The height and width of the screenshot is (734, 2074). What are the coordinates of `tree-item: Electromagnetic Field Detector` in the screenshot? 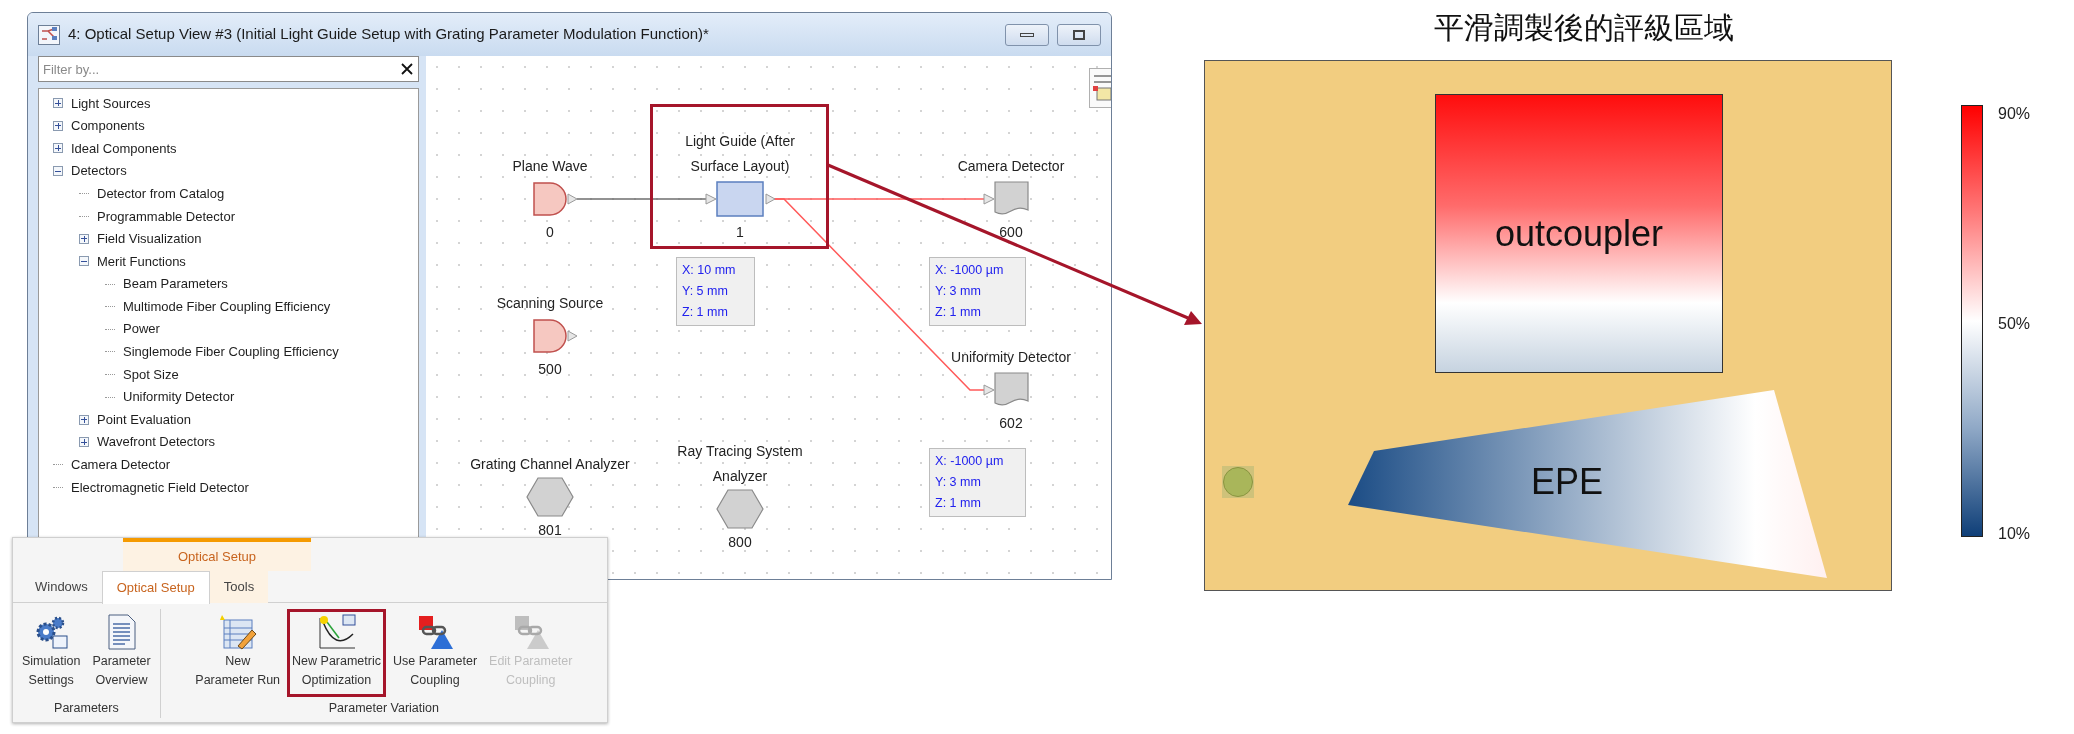 It's located at (160, 487).